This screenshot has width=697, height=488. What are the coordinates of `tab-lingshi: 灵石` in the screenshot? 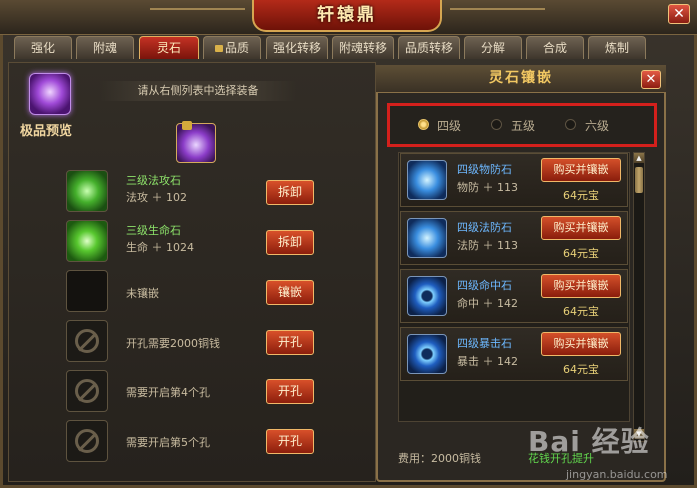 It's located at (169, 47).